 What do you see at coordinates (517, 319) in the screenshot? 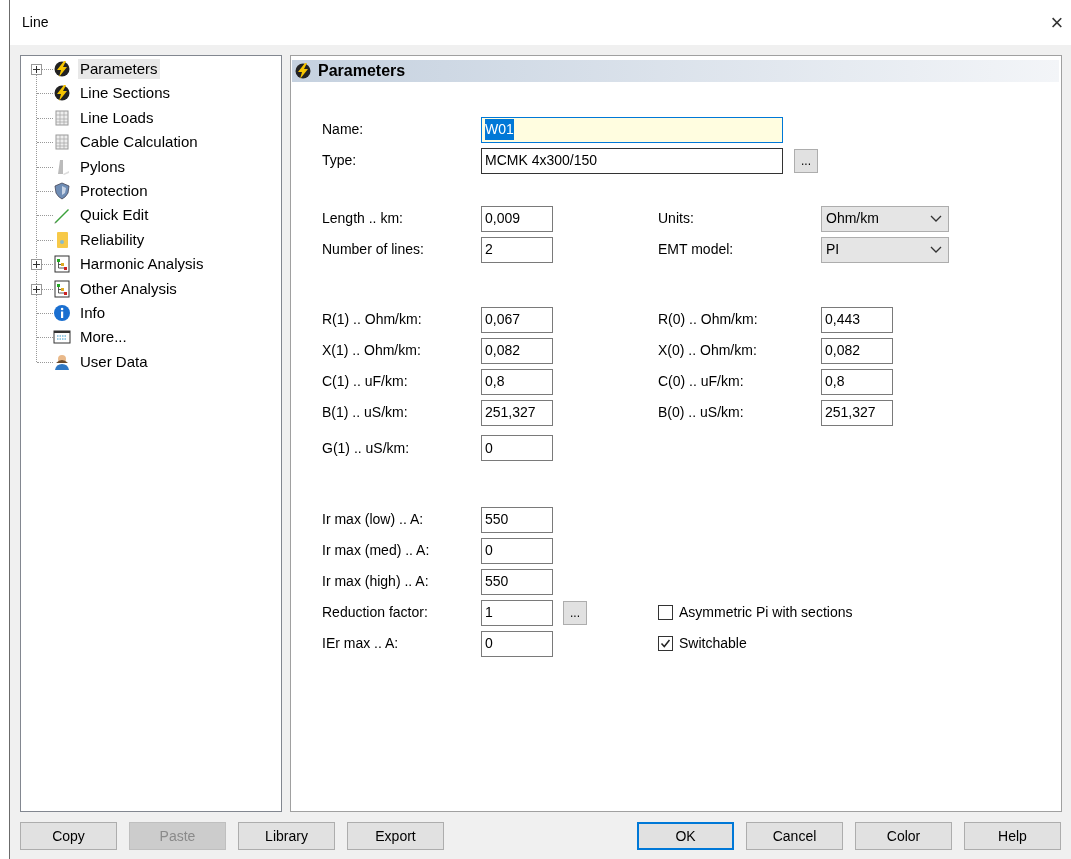
I see `input-field: 0,067` at bounding box center [517, 319].